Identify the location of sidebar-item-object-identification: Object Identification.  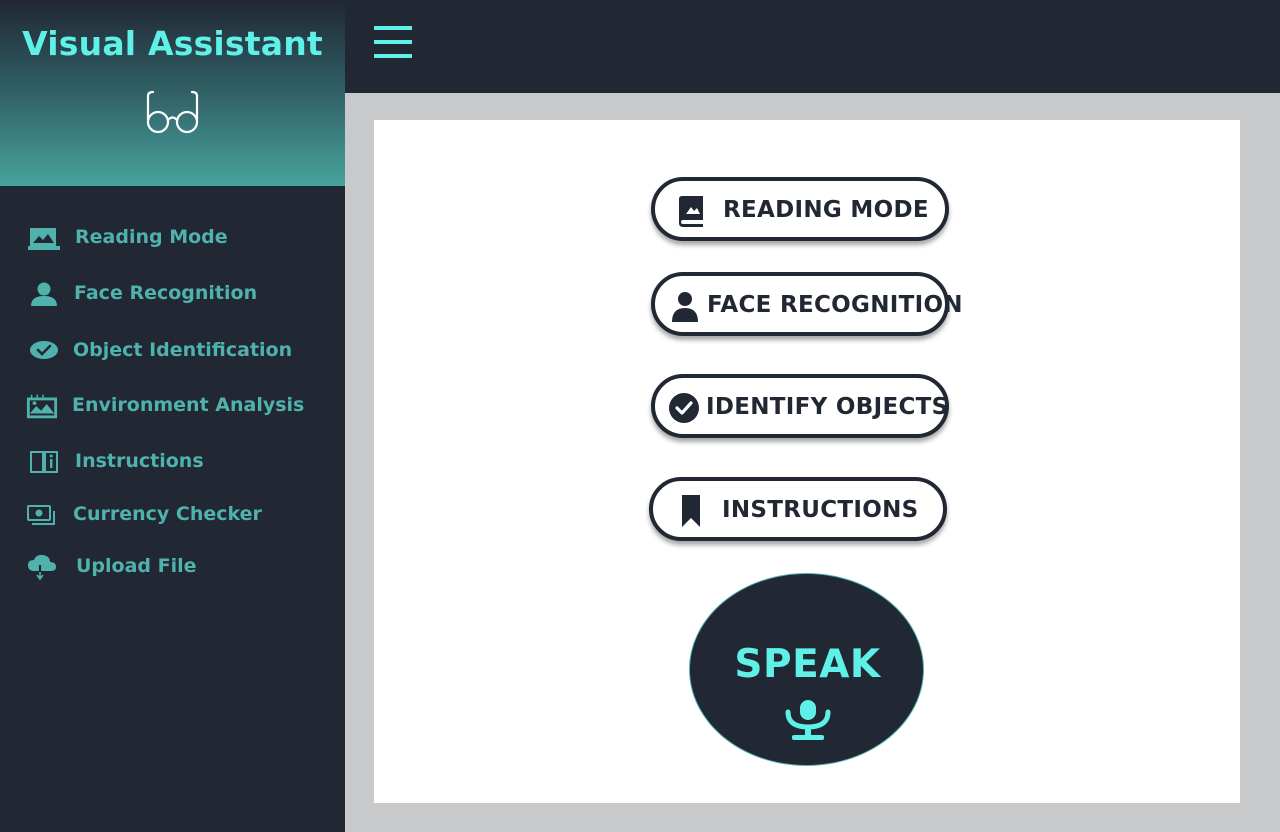
(172, 351).